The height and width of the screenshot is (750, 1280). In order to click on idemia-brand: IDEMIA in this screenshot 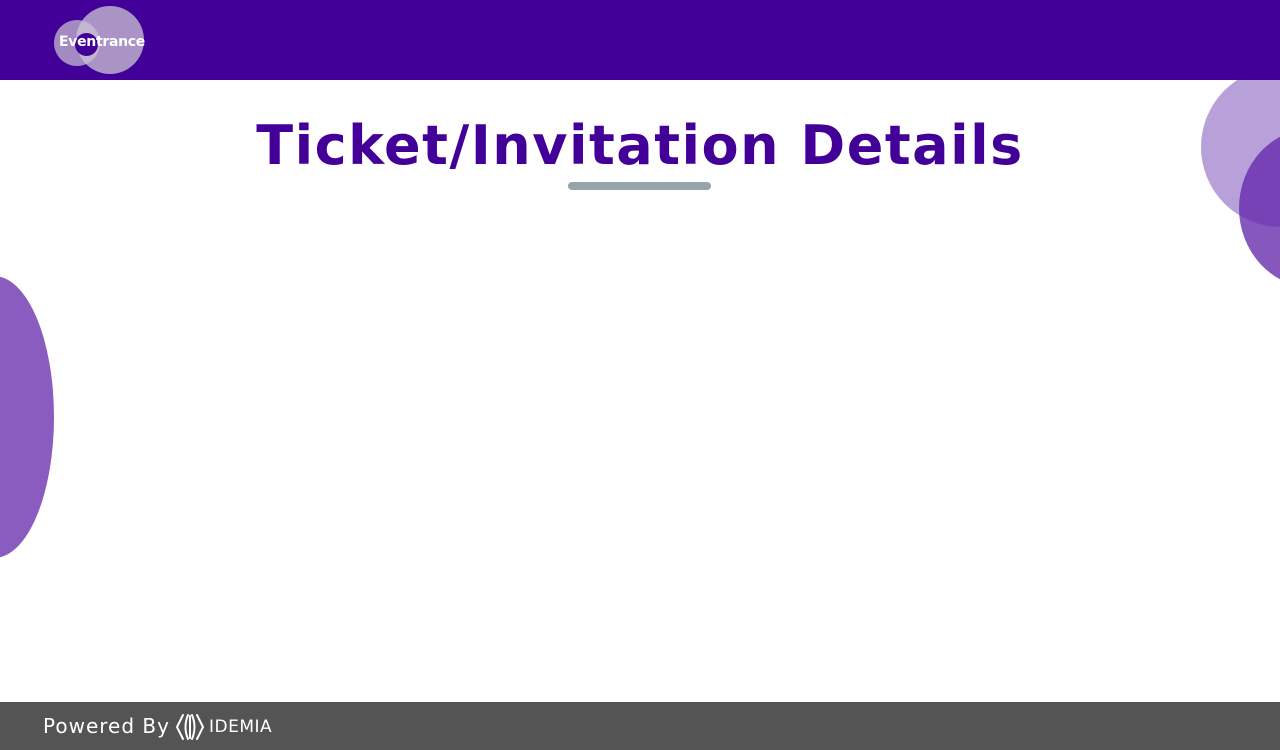, I will do `click(223, 727)`.